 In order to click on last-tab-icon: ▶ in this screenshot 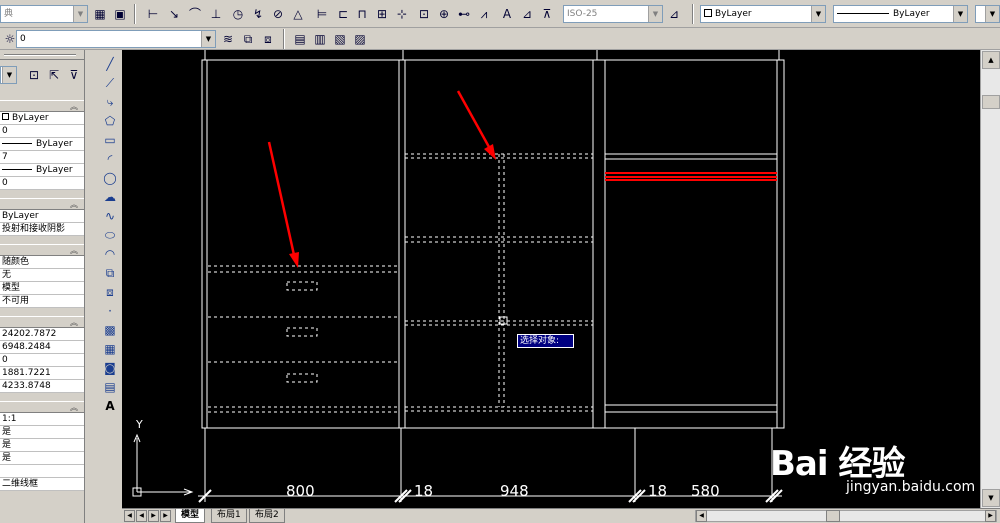, I will do `click(165, 516)`.